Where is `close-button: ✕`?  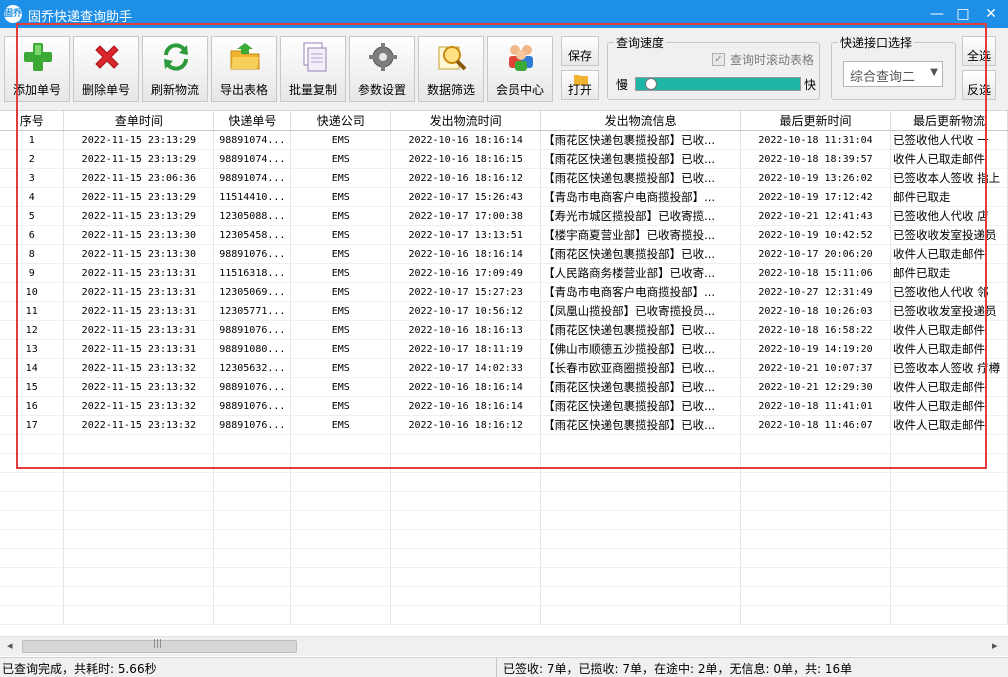 close-button: ✕ is located at coordinates (991, 14).